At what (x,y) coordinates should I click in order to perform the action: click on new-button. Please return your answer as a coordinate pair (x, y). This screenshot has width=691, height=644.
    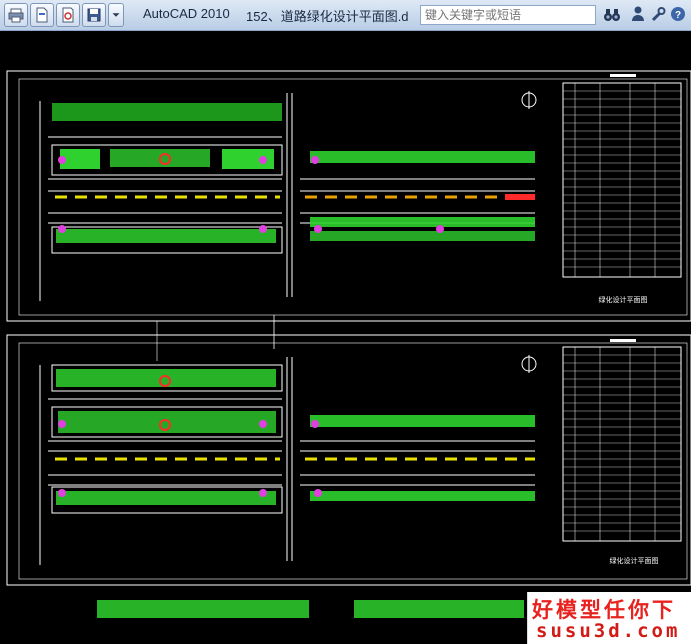
    Looking at the image, I should click on (42, 15).